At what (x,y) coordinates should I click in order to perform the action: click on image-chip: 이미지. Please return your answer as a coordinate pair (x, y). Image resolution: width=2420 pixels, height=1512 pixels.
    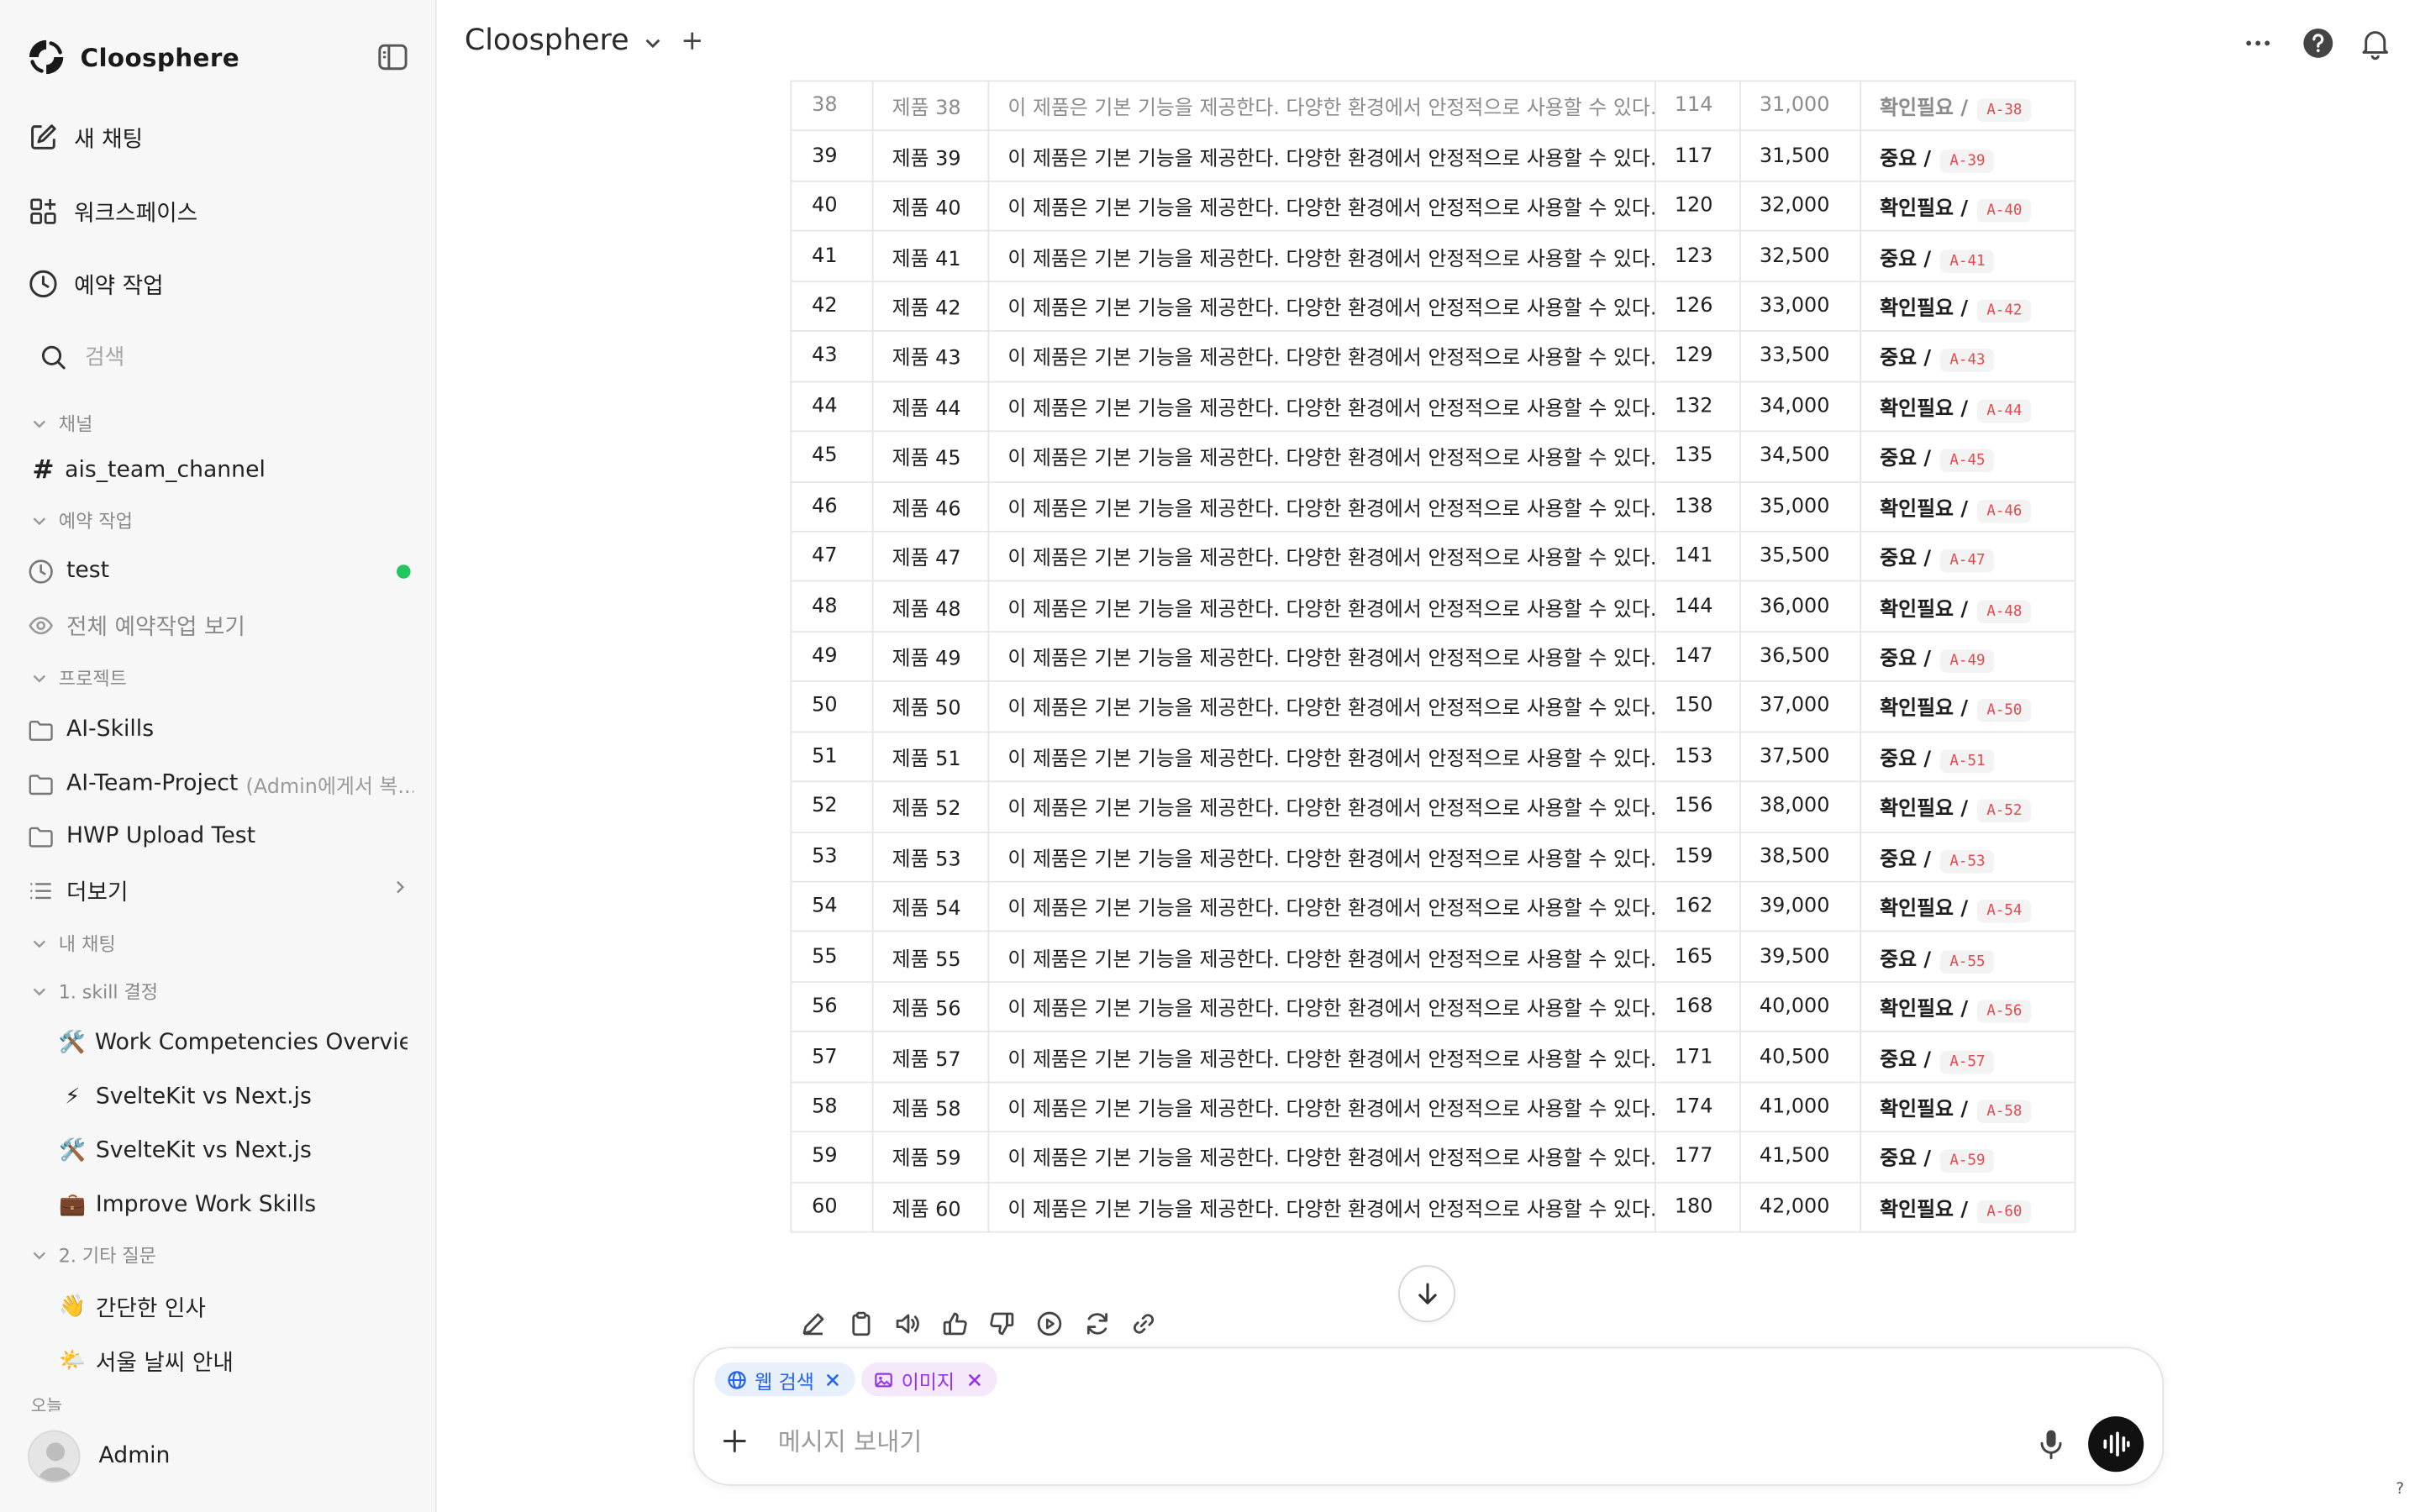
    Looking at the image, I should click on (929, 1379).